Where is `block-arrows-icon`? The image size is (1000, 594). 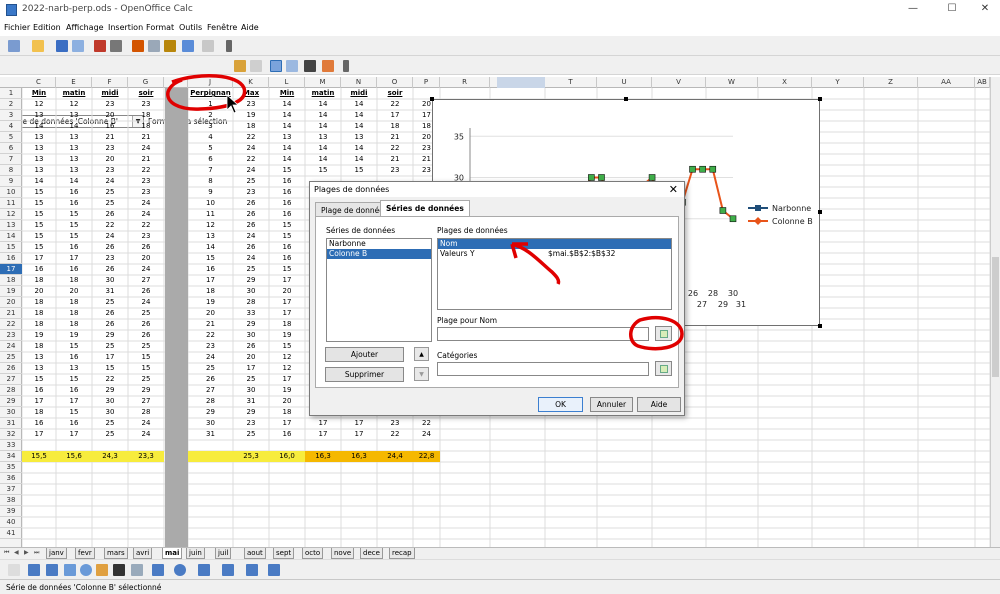
block-arrows-icon is located at coordinates (204, 570).